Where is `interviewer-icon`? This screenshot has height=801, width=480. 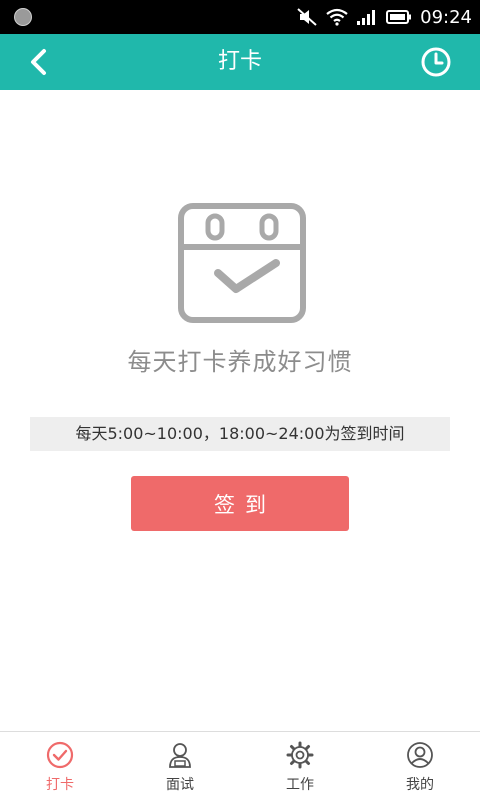
interviewer-icon is located at coordinates (180, 755).